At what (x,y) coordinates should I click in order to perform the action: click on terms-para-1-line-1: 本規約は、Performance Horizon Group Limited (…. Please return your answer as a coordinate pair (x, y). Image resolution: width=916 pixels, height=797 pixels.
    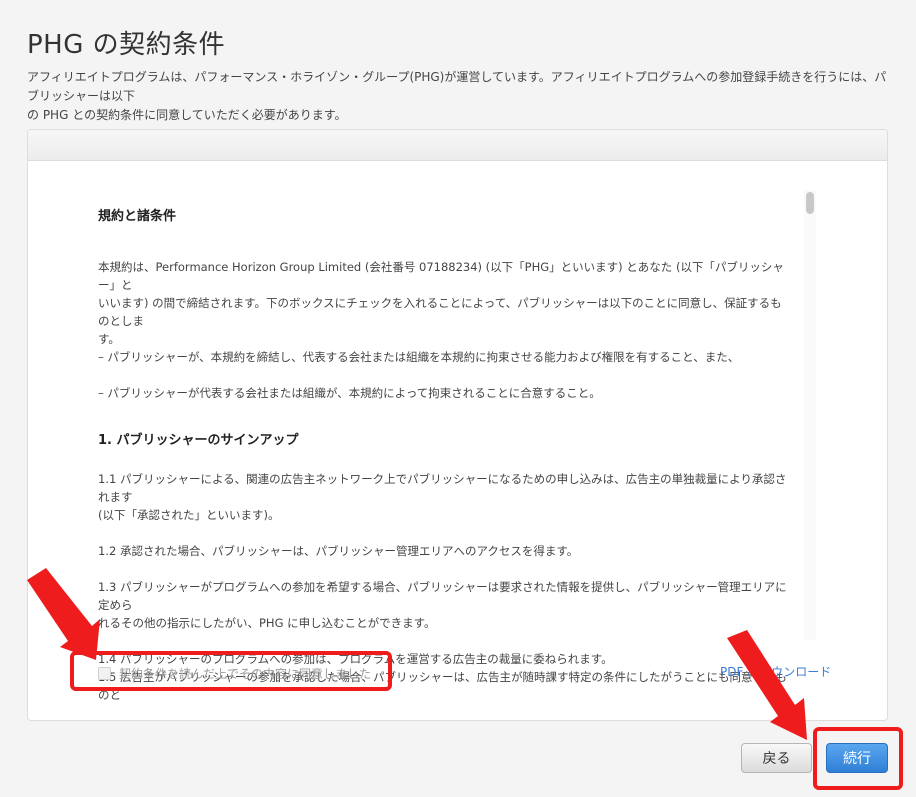
    Looking at the image, I should click on (441, 276).